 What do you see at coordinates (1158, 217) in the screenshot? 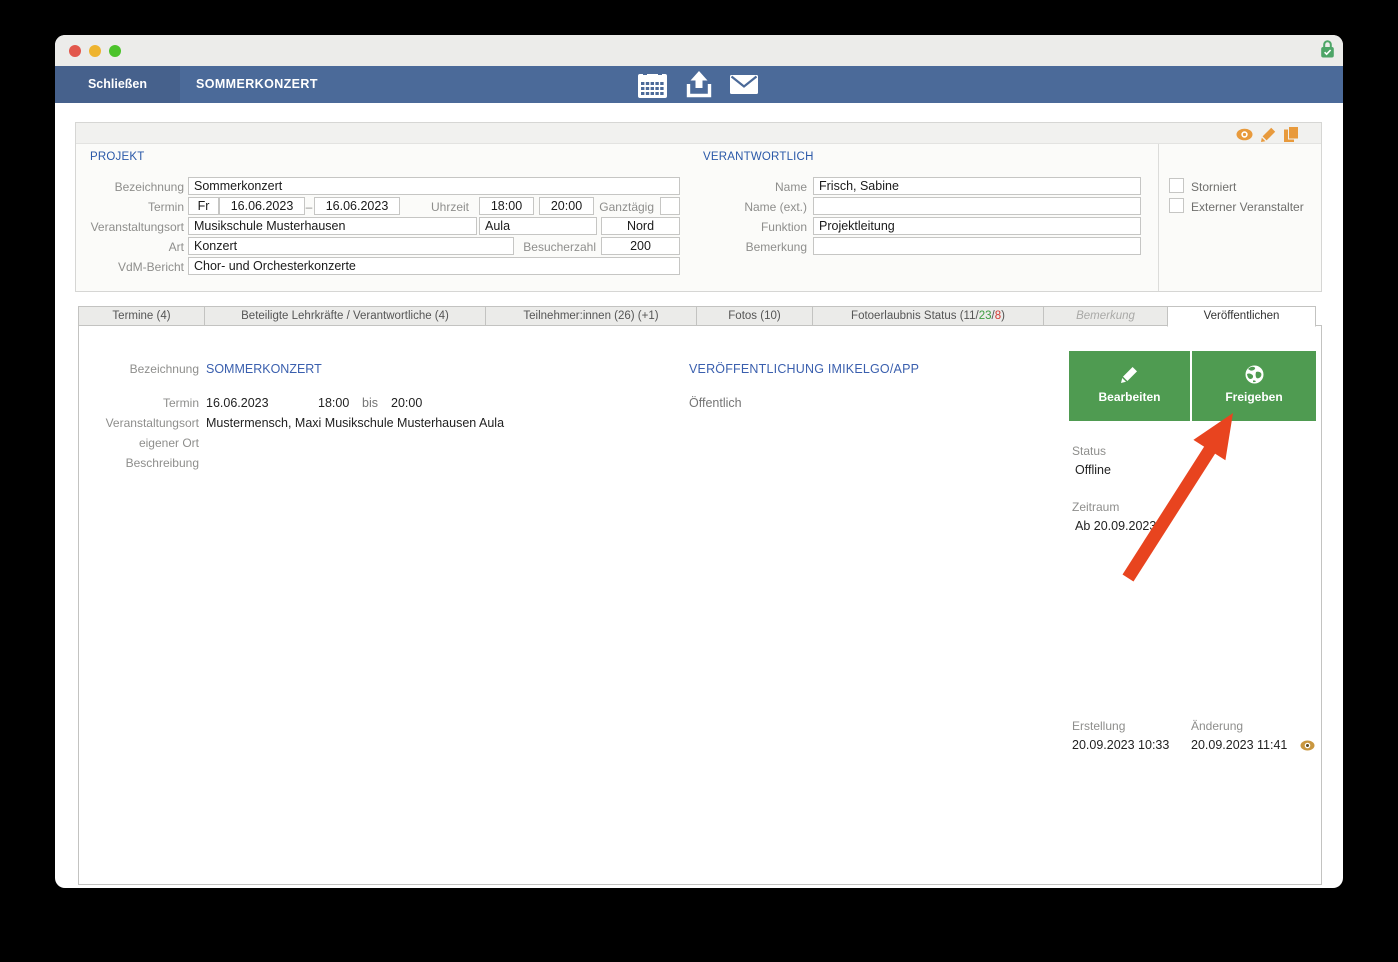
I see `panel-divider` at bounding box center [1158, 217].